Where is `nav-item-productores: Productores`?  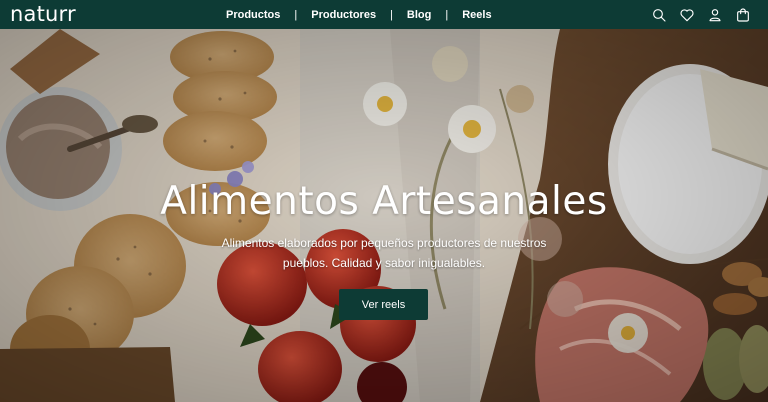
nav-item-productores: Productores is located at coordinates (343, 15).